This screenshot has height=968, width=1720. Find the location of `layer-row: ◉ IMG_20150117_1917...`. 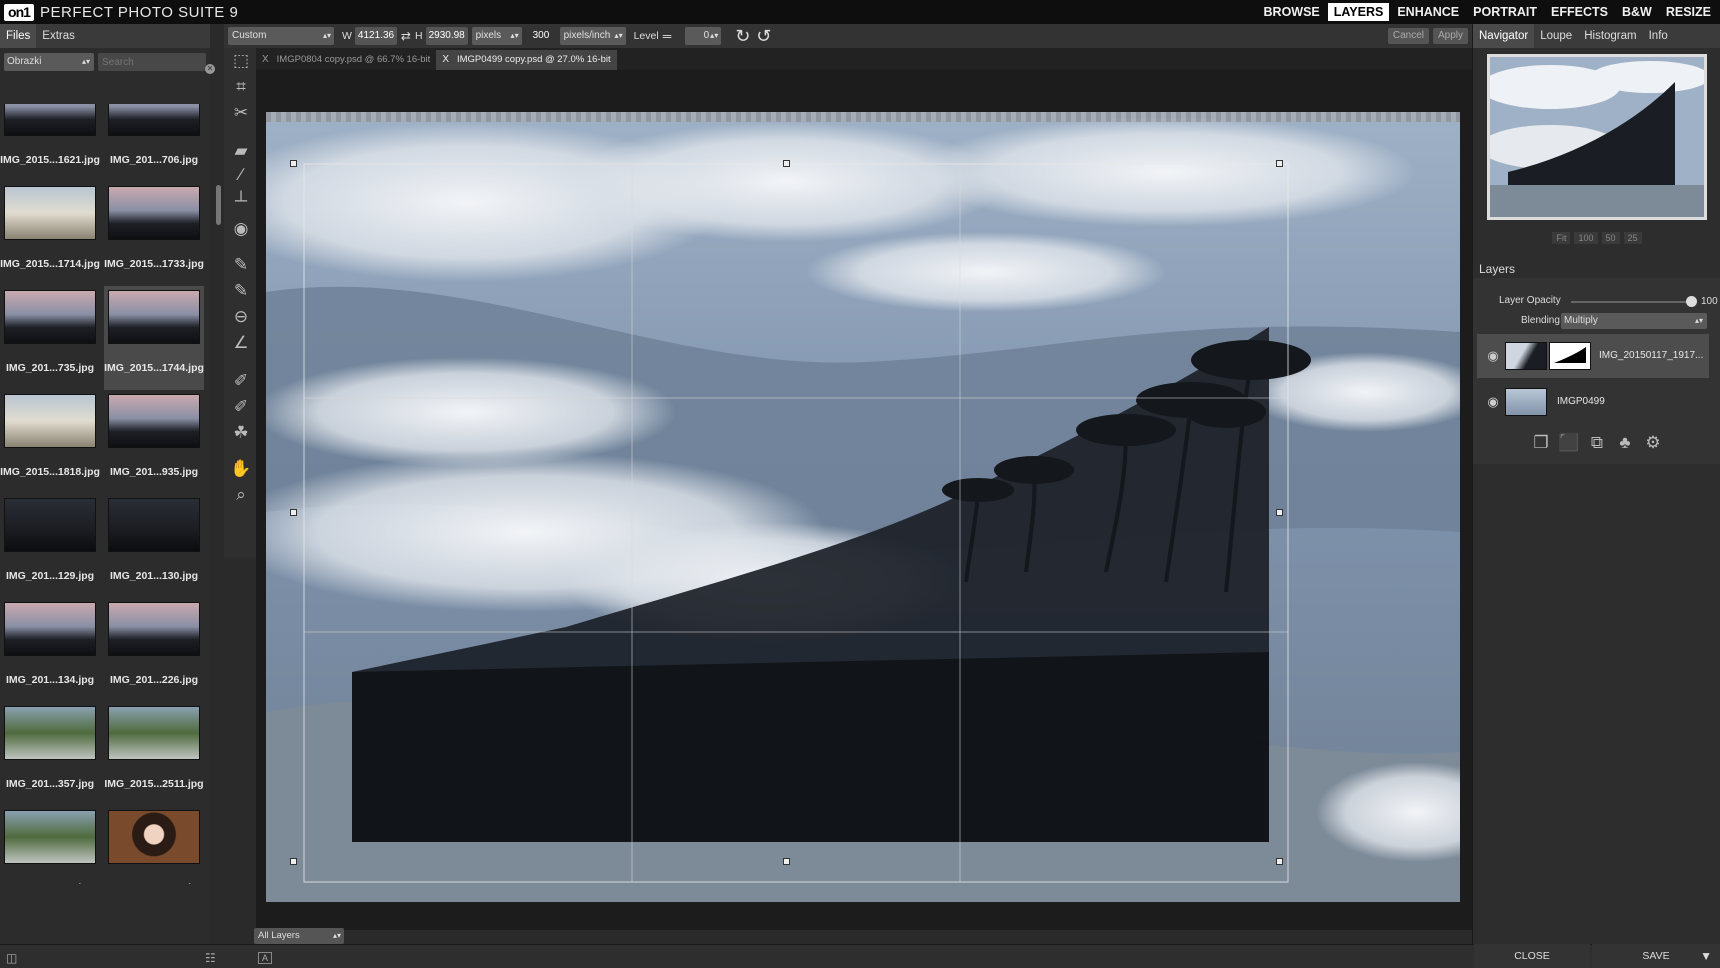

layer-row: ◉ IMG_20150117_1917... is located at coordinates (1593, 356).